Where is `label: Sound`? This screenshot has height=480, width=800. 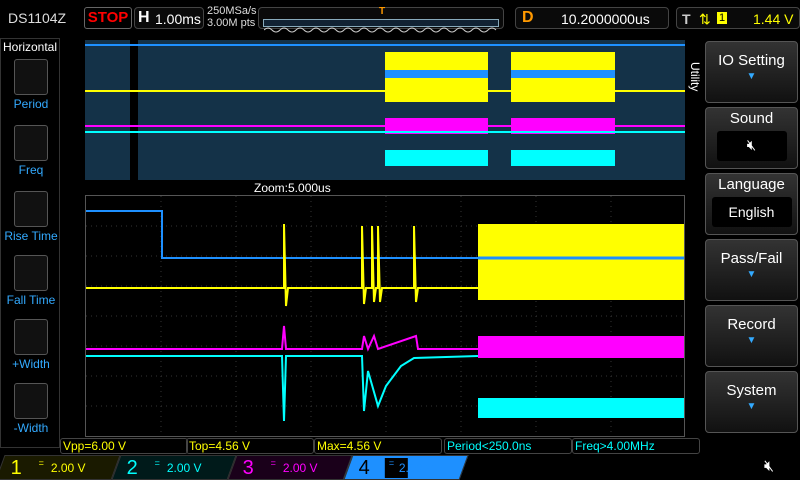
label: Sound is located at coordinates (751, 118).